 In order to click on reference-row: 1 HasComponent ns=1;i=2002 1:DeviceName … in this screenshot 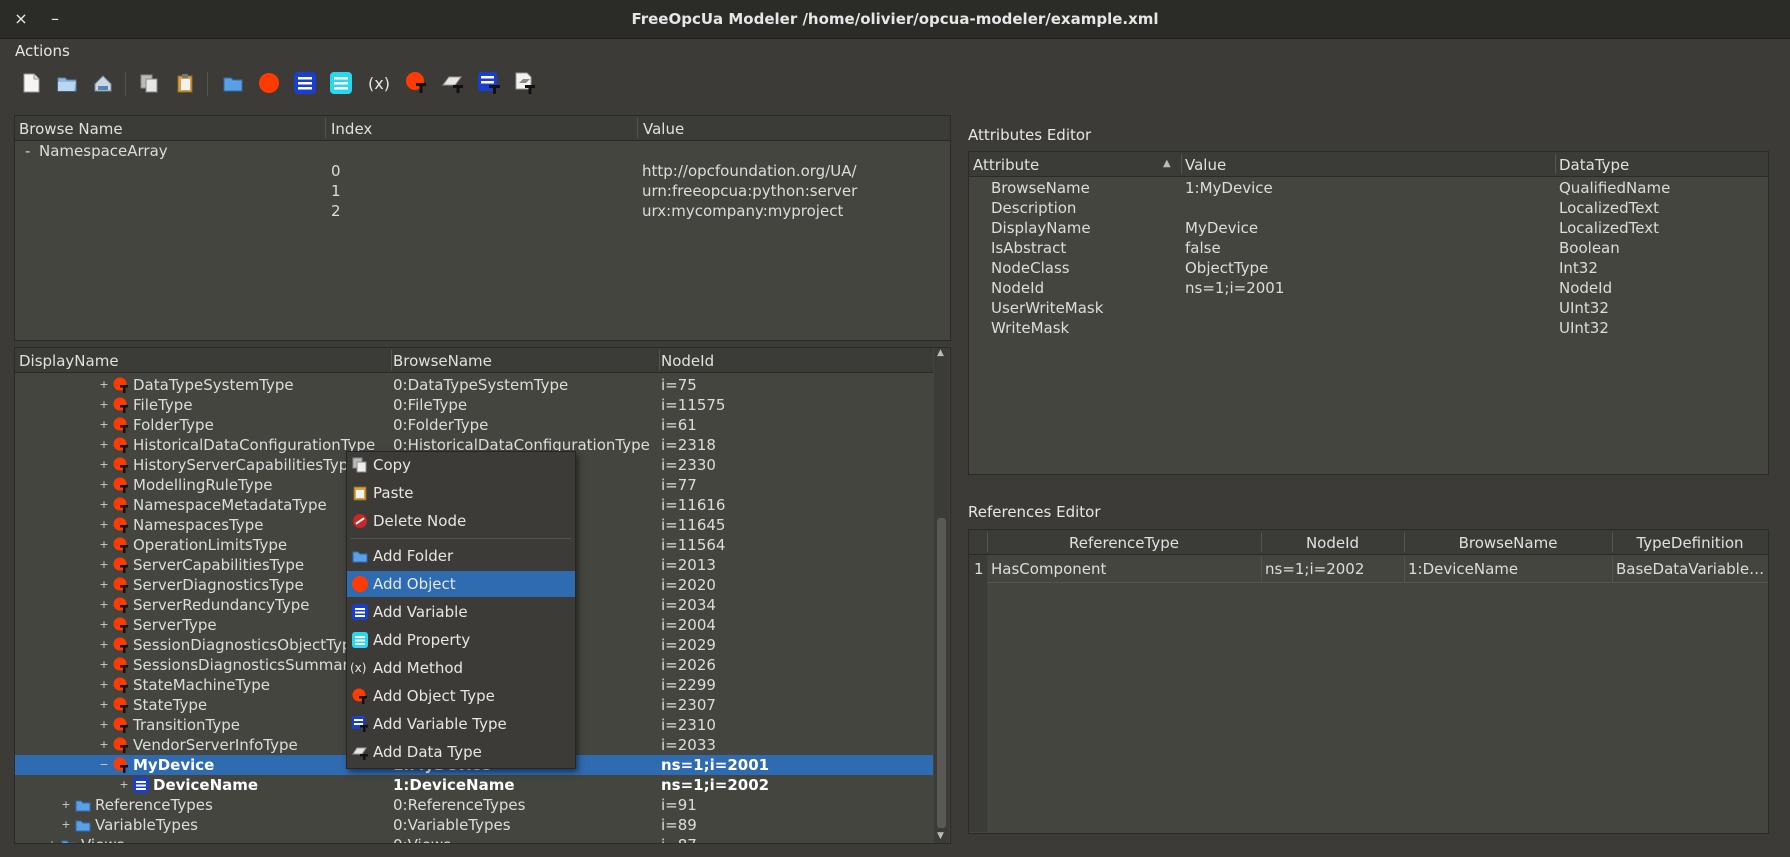, I will do `click(1368, 570)`.